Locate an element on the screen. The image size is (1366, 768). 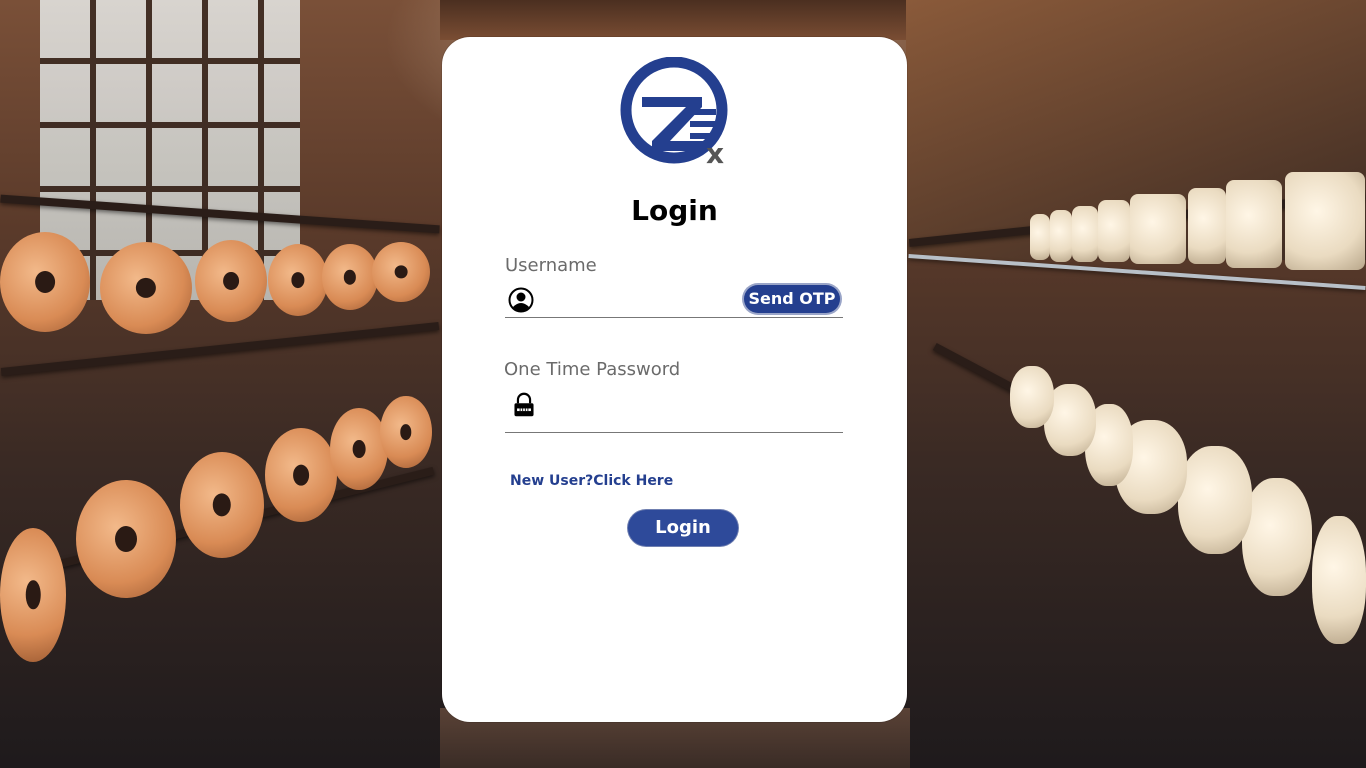
lock-icon is located at coordinates (524, 404).